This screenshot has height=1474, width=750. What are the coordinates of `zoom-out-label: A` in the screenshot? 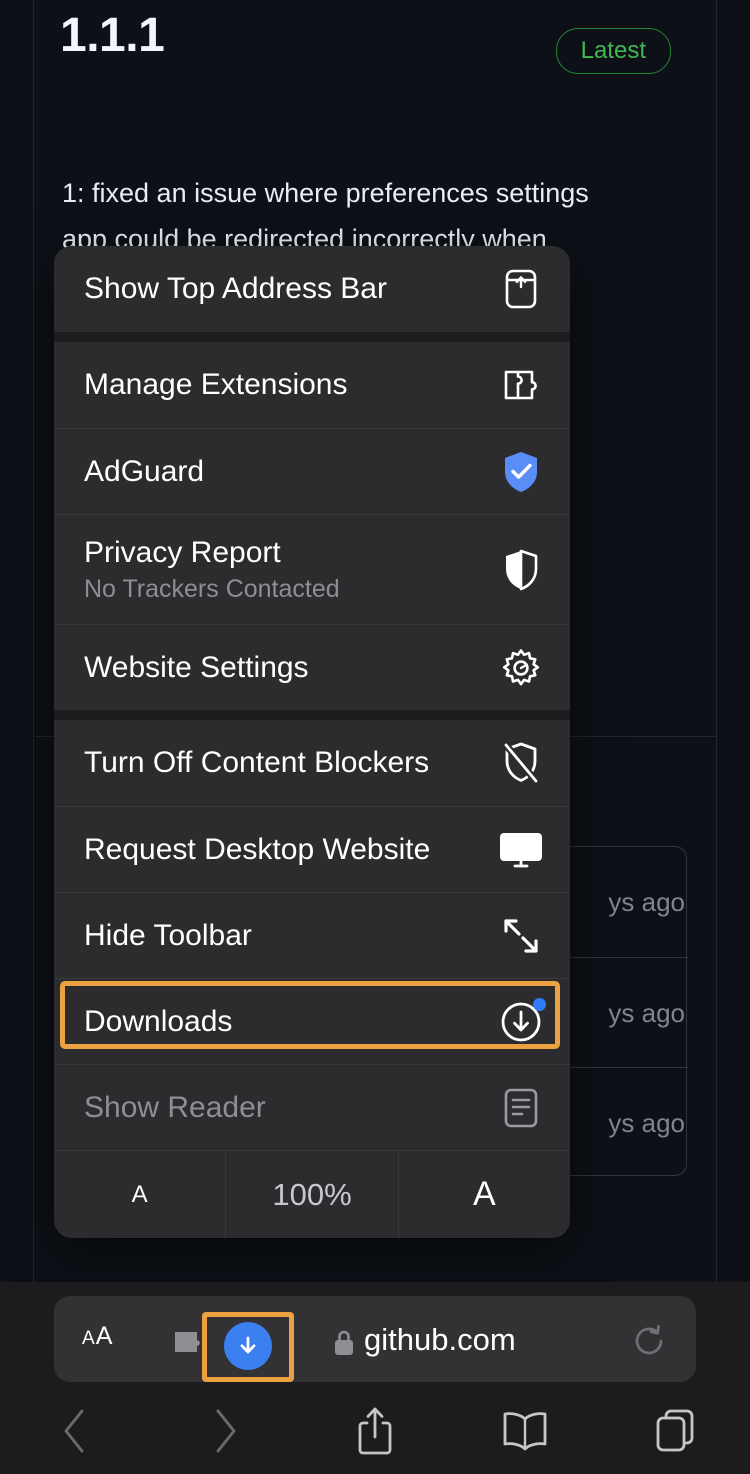 It's located at (139, 1194).